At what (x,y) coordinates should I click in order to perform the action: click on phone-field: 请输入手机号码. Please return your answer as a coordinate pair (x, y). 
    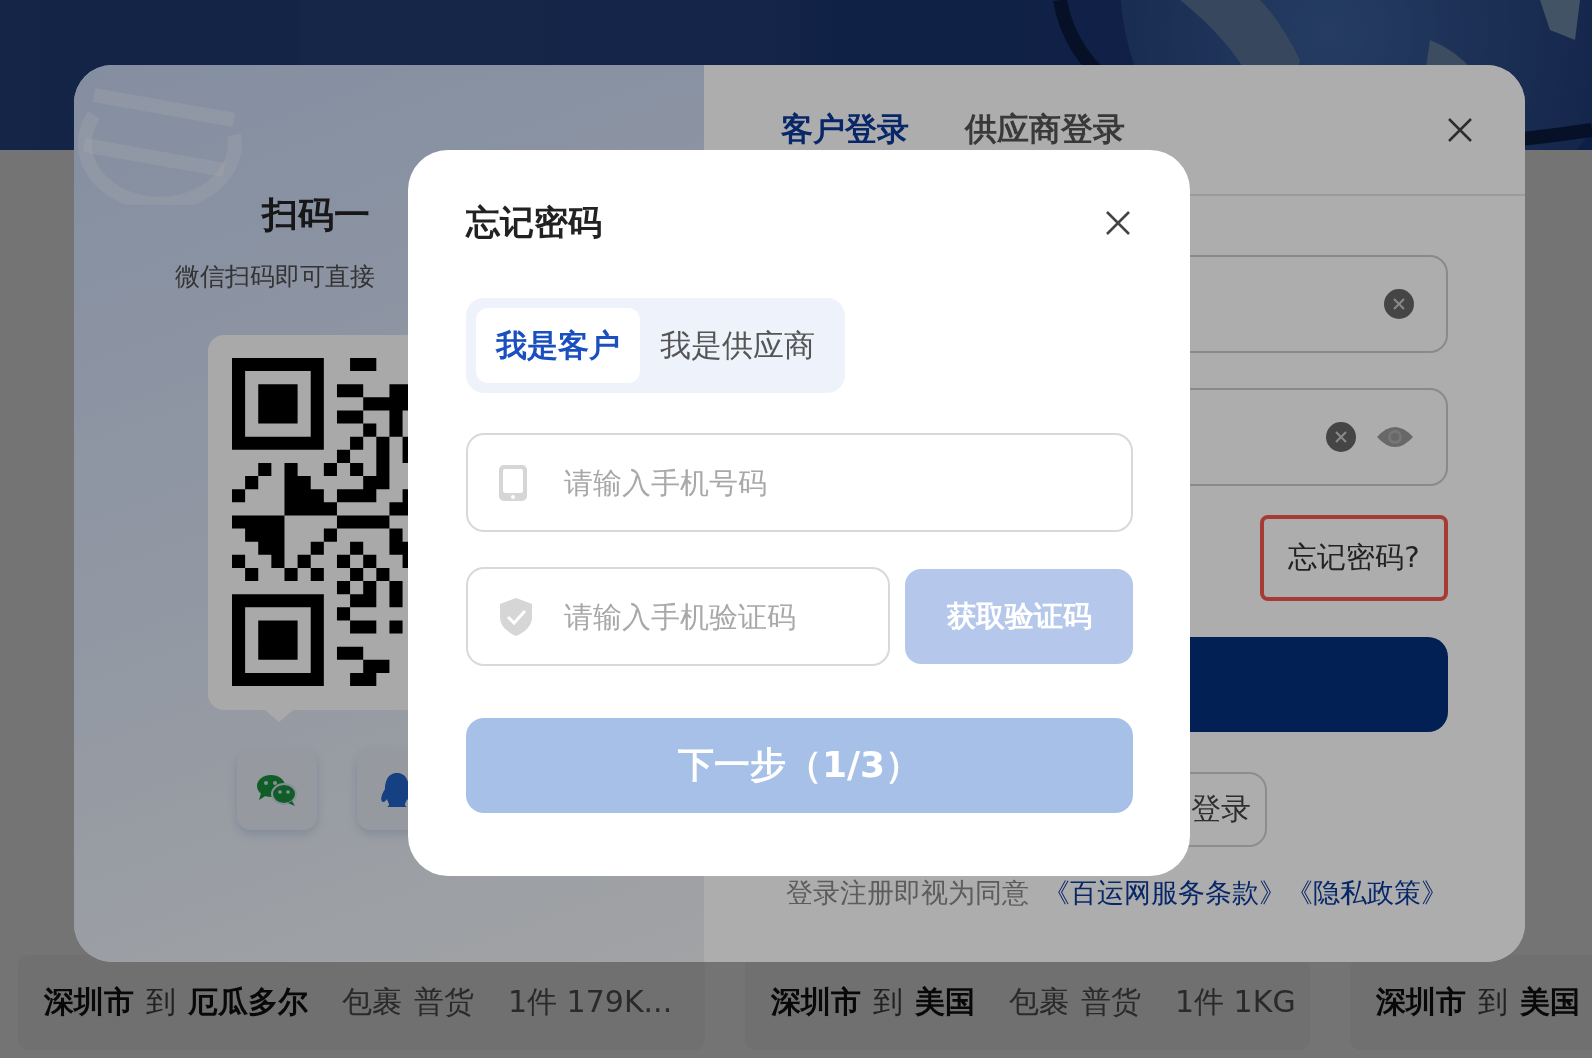
    Looking at the image, I should click on (799, 482).